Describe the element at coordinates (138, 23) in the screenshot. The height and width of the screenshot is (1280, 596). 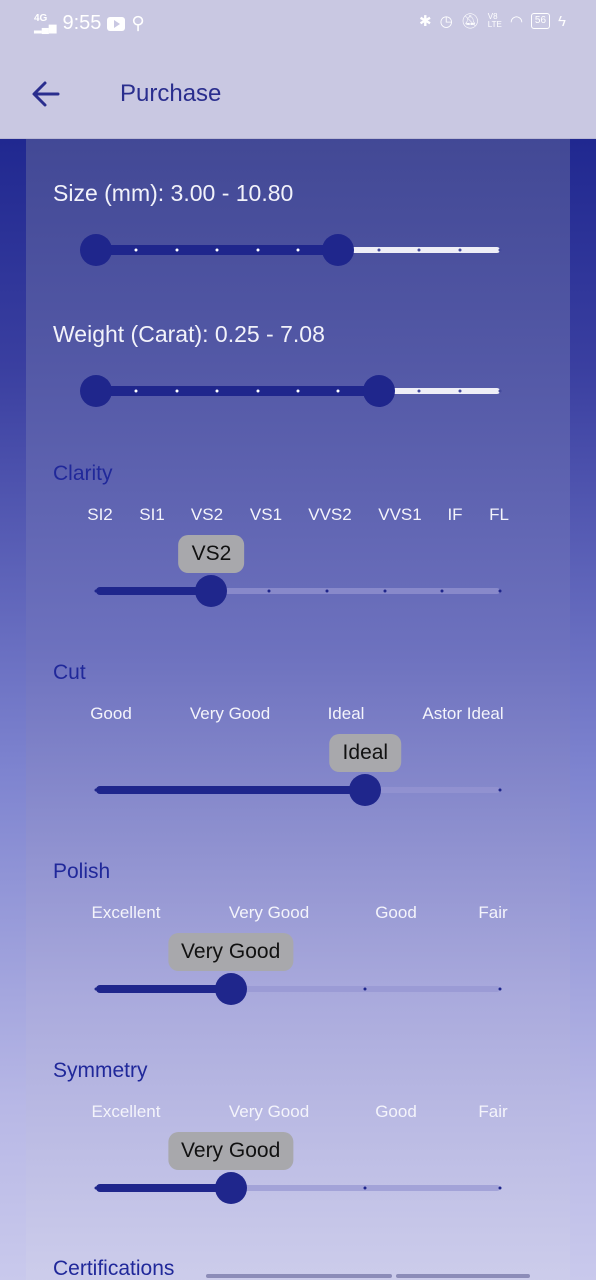
I see `usb-icon: ⚲` at that location.